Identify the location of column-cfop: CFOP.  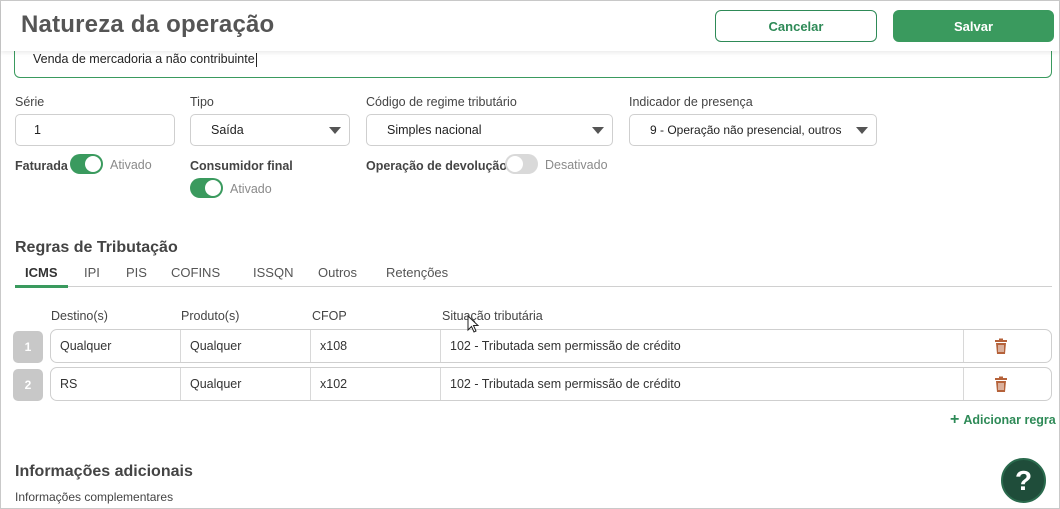
(329, 316).